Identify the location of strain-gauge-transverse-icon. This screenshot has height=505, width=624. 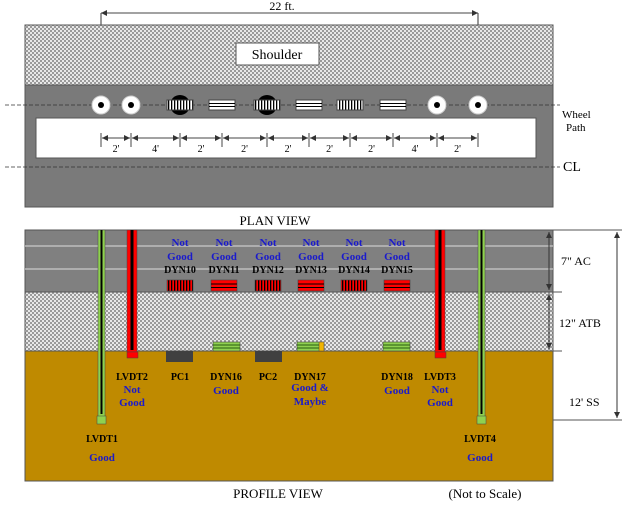
(350, 105).